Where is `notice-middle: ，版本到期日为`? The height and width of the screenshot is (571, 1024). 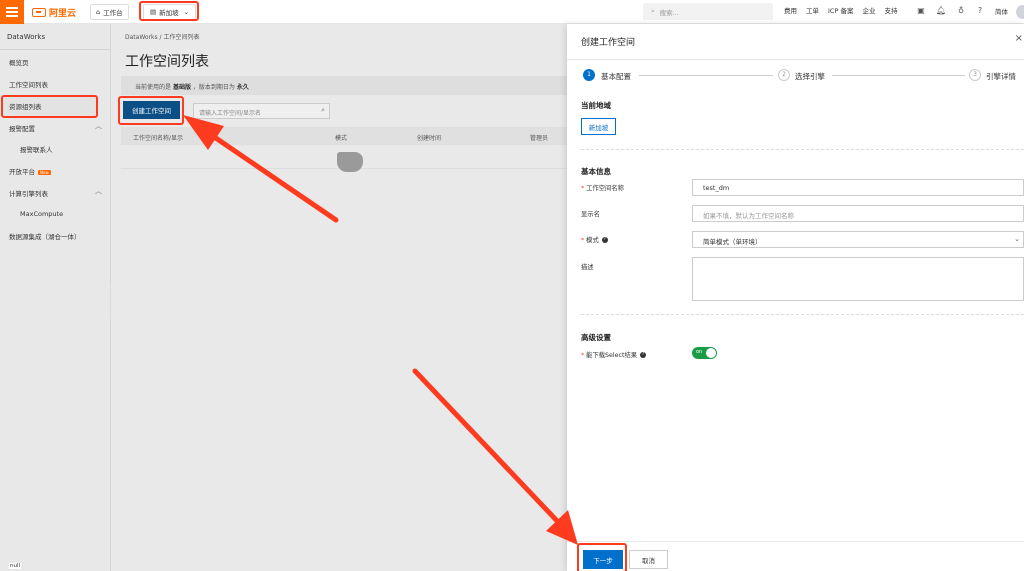 notice-middle: ，版本到期日为 is located at coordinates (213, 87).